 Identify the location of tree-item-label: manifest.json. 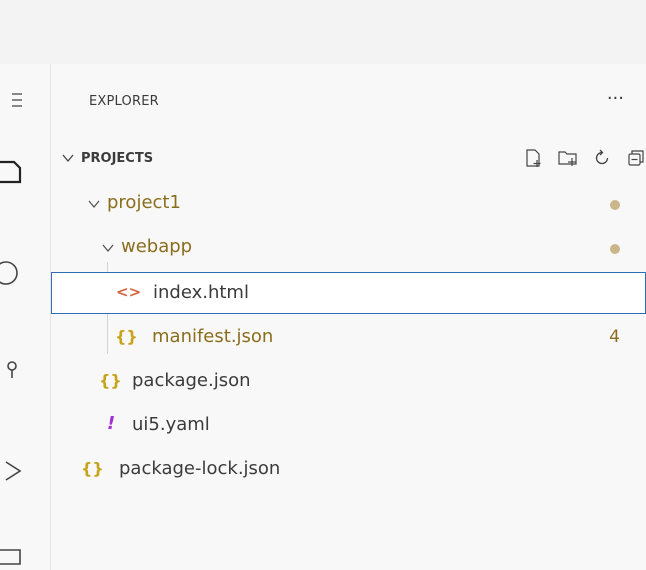
(213, 336).